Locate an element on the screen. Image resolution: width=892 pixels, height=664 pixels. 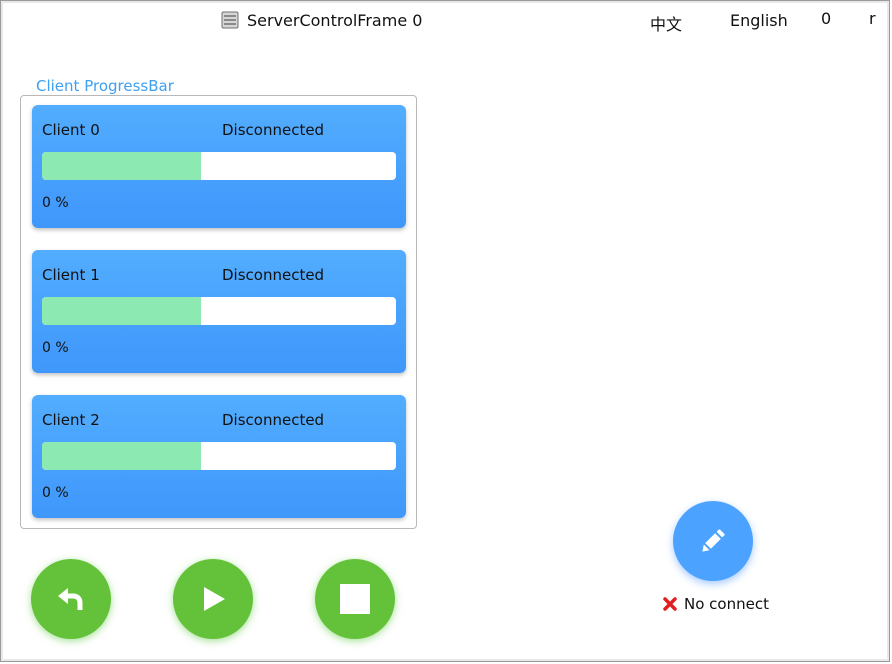
client-card-1: Client 1 Disconnected 0 % is located at coordinates (219, 311).